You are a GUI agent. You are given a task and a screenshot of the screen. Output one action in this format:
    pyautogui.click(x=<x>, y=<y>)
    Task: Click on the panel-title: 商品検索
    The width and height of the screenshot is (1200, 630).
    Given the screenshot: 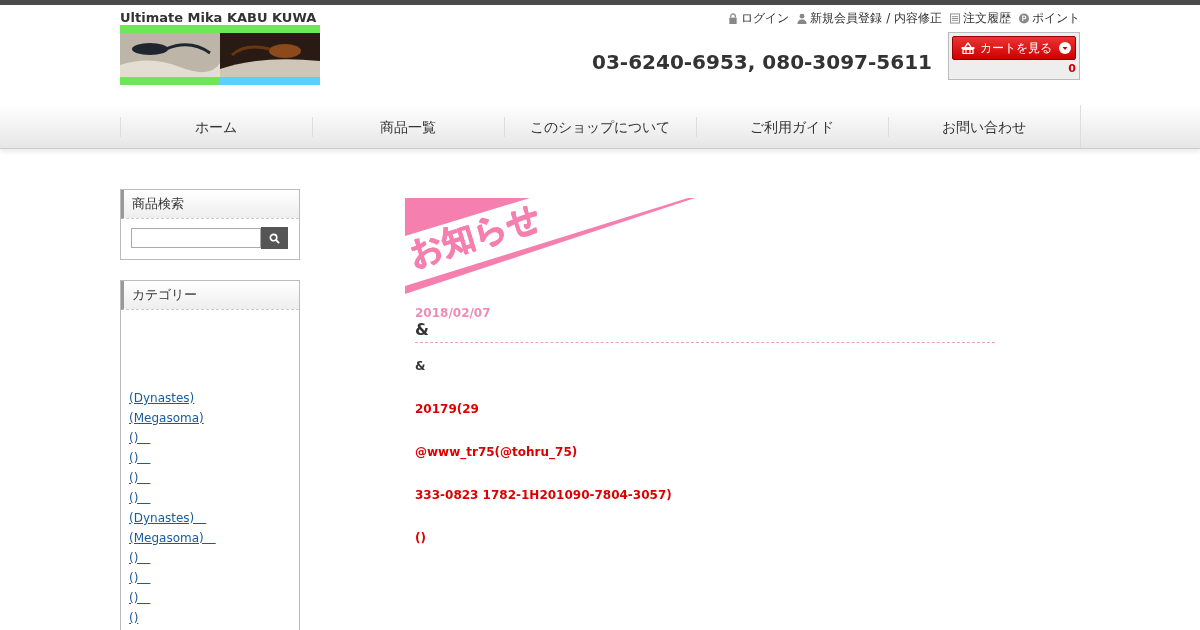 What is the action you would take?
    pyautogui.click(x=210, y=204)
    